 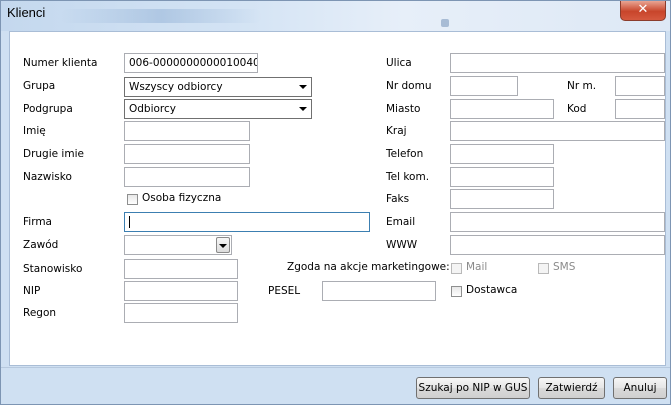 What do you see at coordinates (40, 313) in the screenshot?
I see `regon-label: Regon` at bounding box center [40, 313].